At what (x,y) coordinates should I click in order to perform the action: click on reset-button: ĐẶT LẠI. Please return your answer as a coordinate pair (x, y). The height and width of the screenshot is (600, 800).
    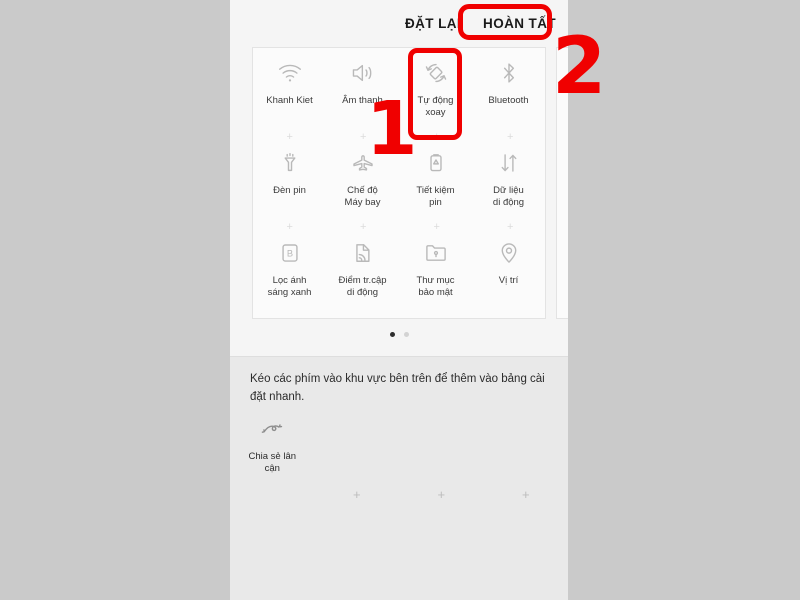
    Looking at the image, I should click on (433, 23).